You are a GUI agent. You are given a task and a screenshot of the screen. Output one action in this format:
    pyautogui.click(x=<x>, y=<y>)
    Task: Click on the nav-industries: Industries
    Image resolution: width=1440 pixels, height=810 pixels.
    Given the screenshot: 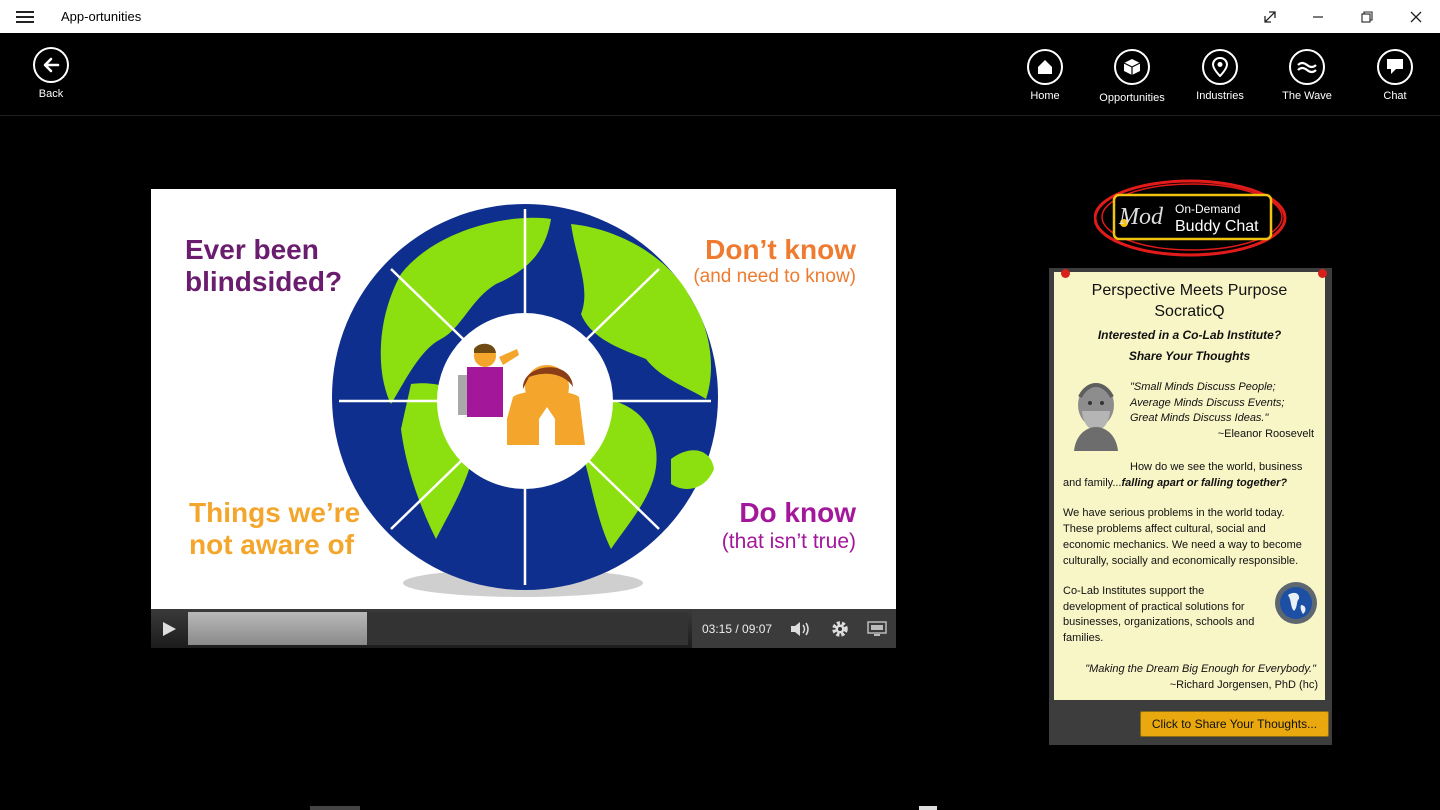 What is the action you would take?
    pyautogui.click(x=1220, y=75)
    